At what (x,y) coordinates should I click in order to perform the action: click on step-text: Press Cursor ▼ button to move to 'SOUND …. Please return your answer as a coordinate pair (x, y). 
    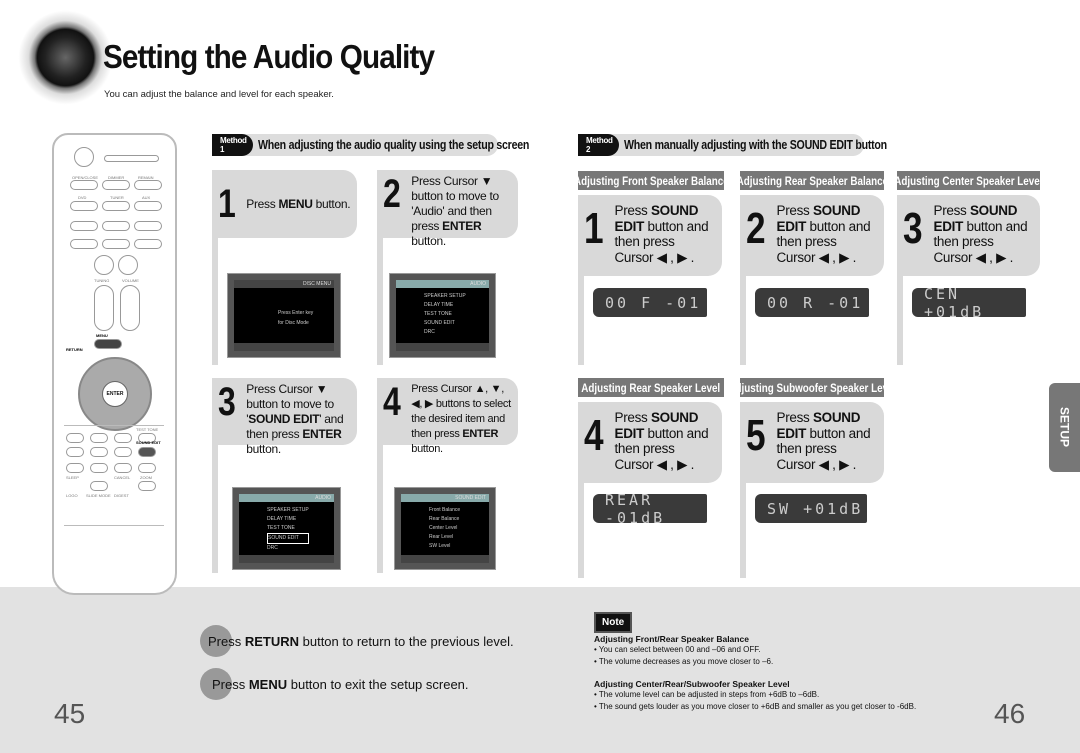
    Looking at the image, I should click on (295, 419).